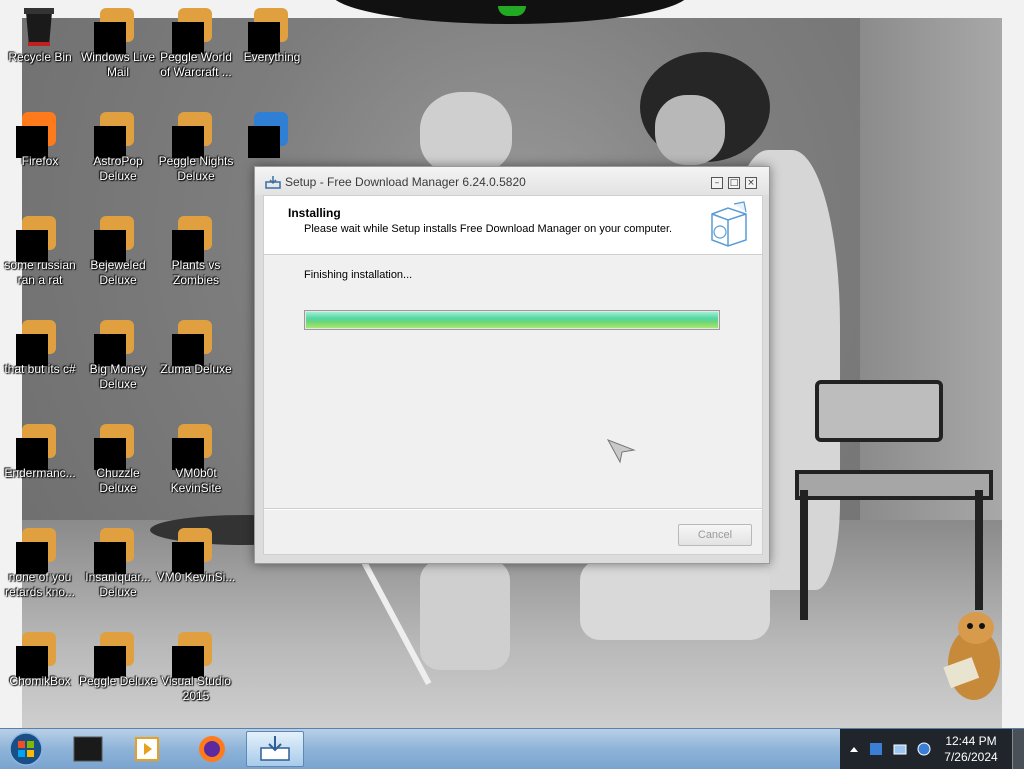 This screenshot has height=770, width=1024. I want to click on desktop-icon: Firefox, so click(40, 158).